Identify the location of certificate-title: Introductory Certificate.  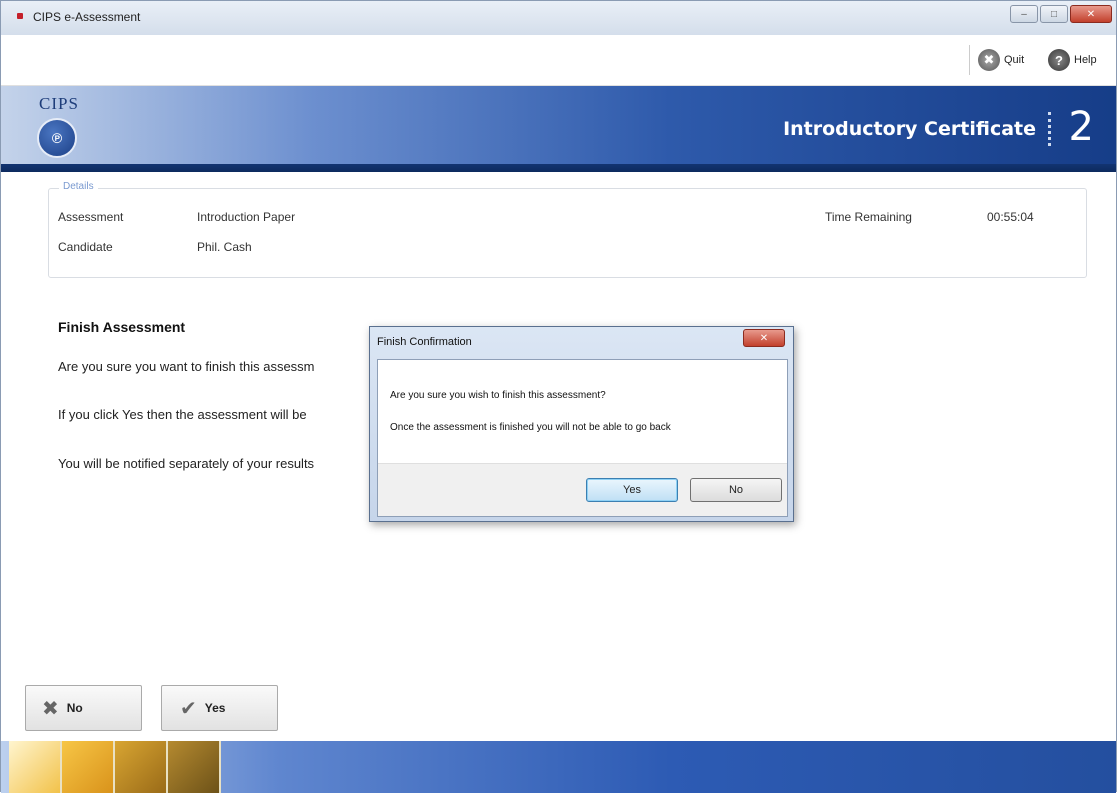
(909, 129).